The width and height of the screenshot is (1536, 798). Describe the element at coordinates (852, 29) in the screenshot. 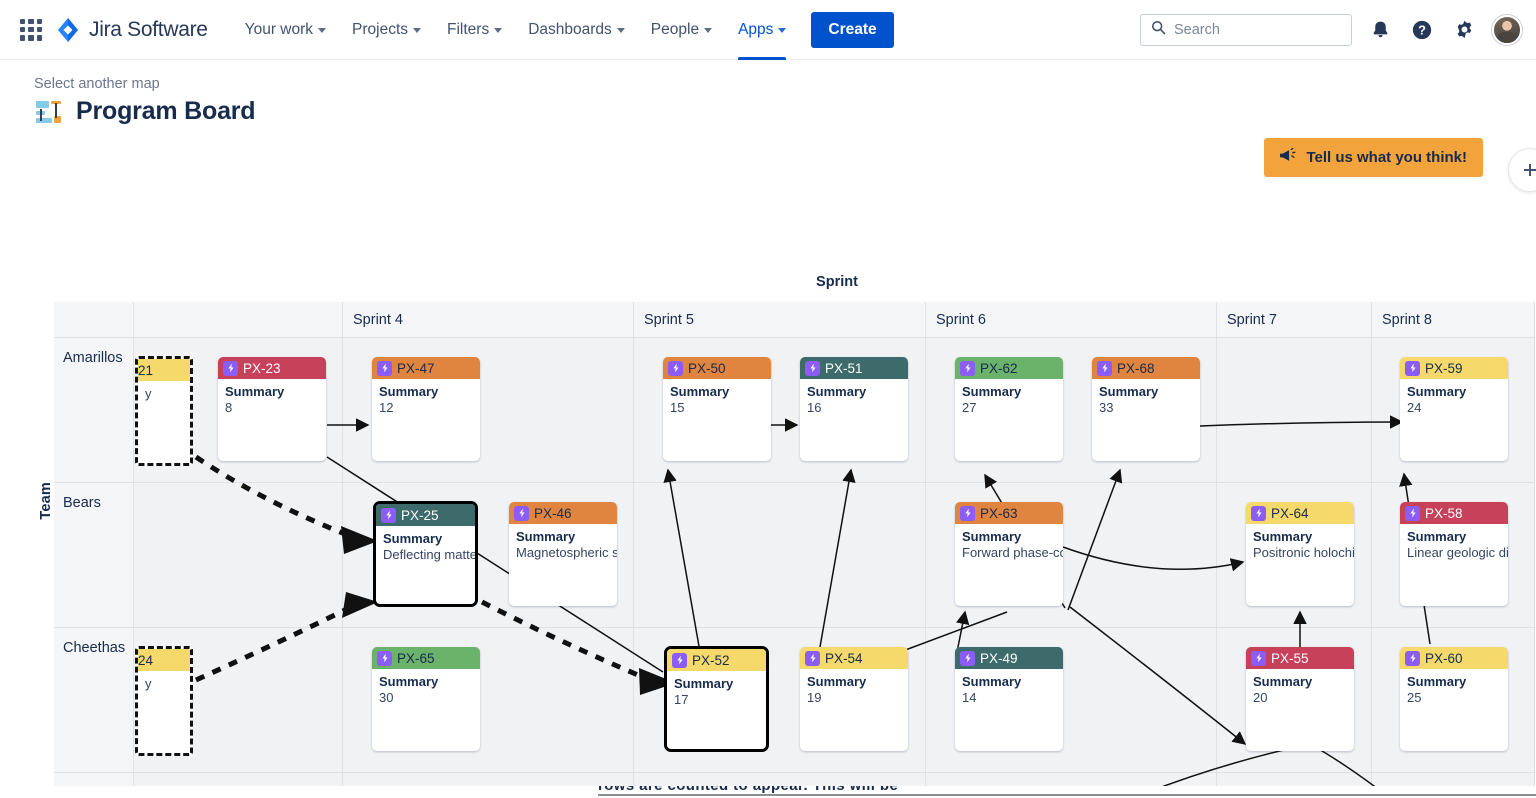

I see `create-button: Create` at that location.